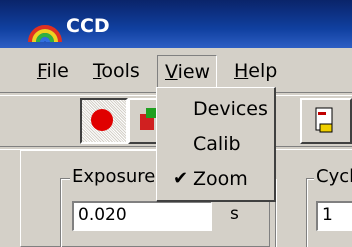  Describe the element at coordinates (88, 26) in the screenshot. I see `window-title: CCD` at that location.